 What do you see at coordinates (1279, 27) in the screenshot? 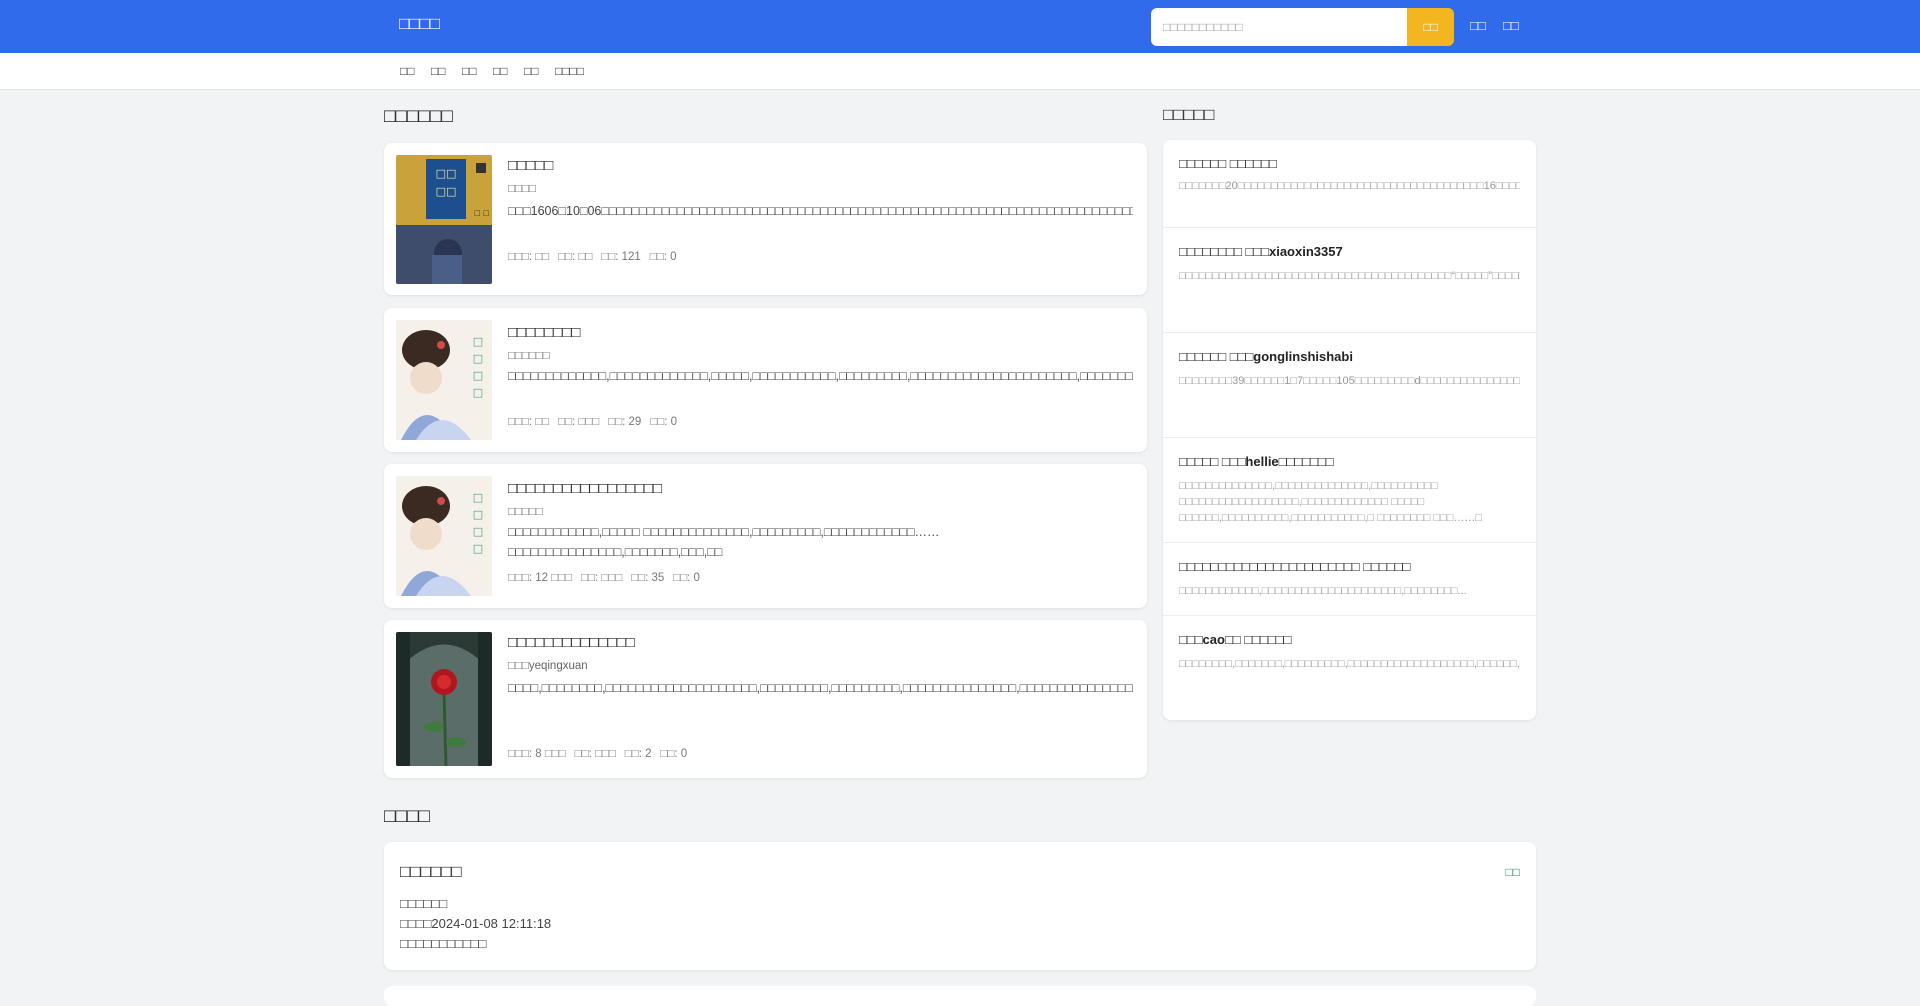
I see `search-input` at bounding box center [1279, 27].